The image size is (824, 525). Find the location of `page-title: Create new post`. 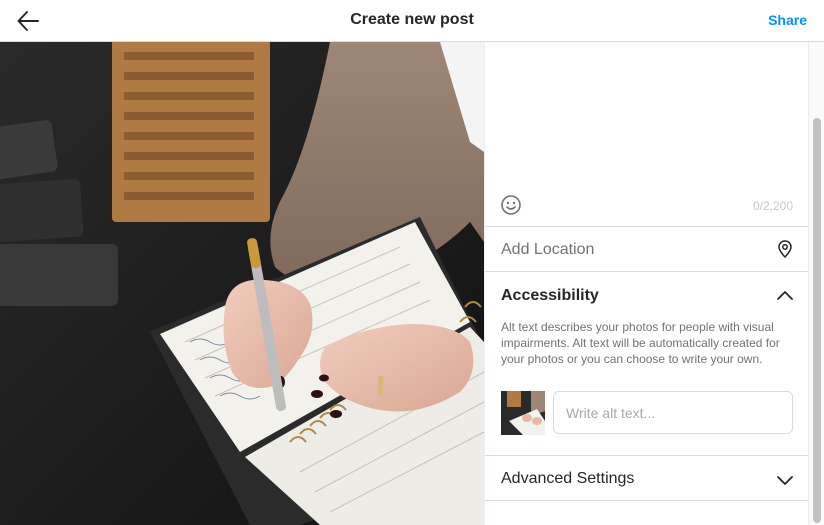

page-title: Create new post is located at coordinates (412, 19).